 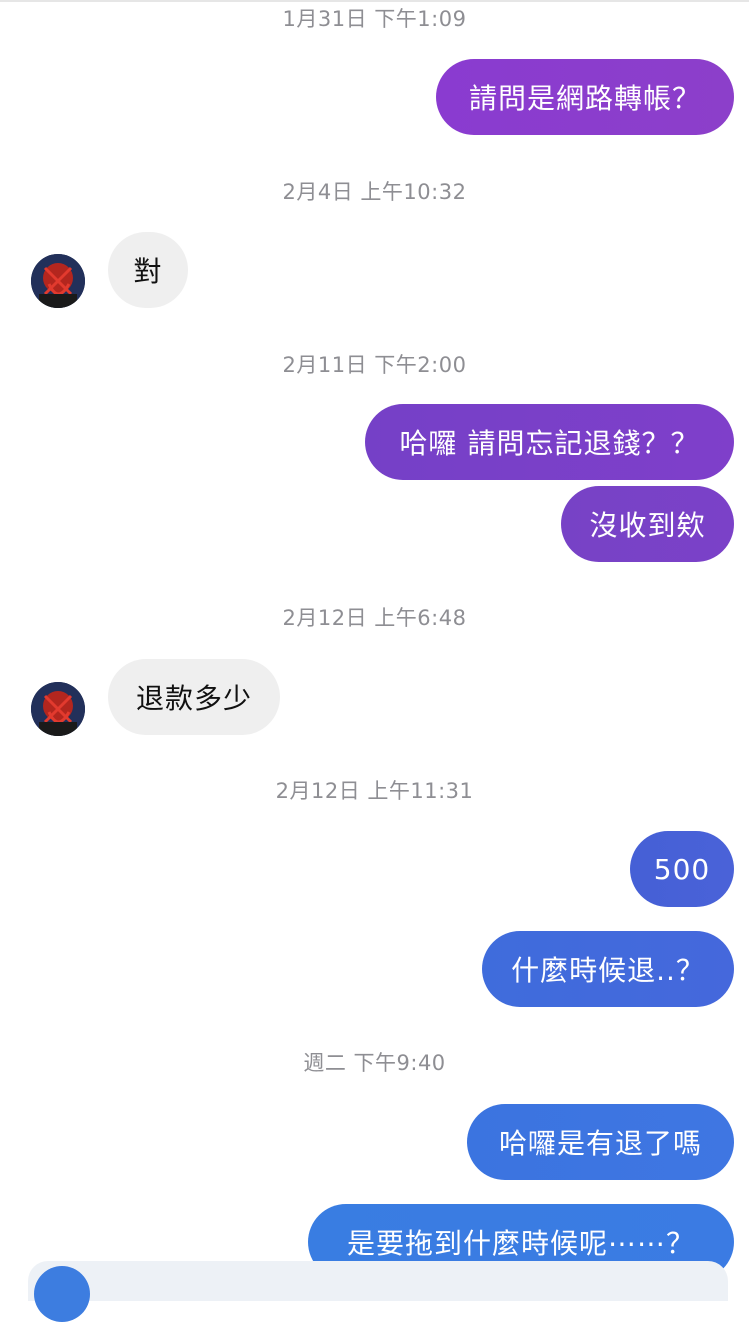 What do you see at coordinates (148, 270) in the screenshot?
I see `incoming-message-bubble: 對` at bounding box center [148, 270].